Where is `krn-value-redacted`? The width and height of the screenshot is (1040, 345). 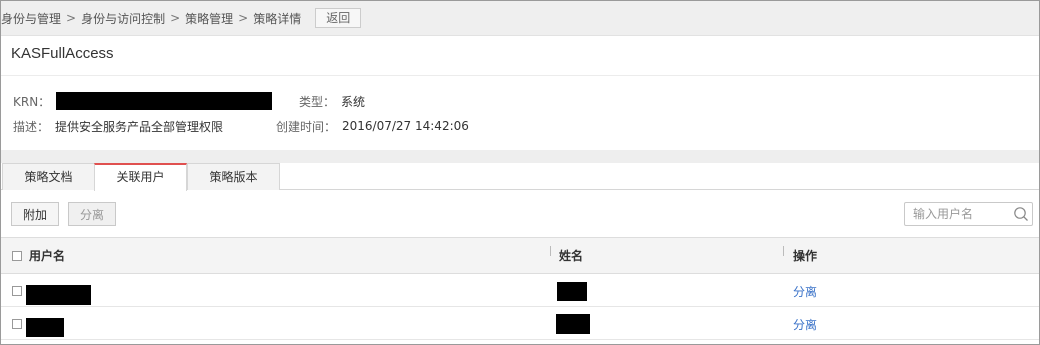
krn-value-redacted is located at coordinates (164, 101).